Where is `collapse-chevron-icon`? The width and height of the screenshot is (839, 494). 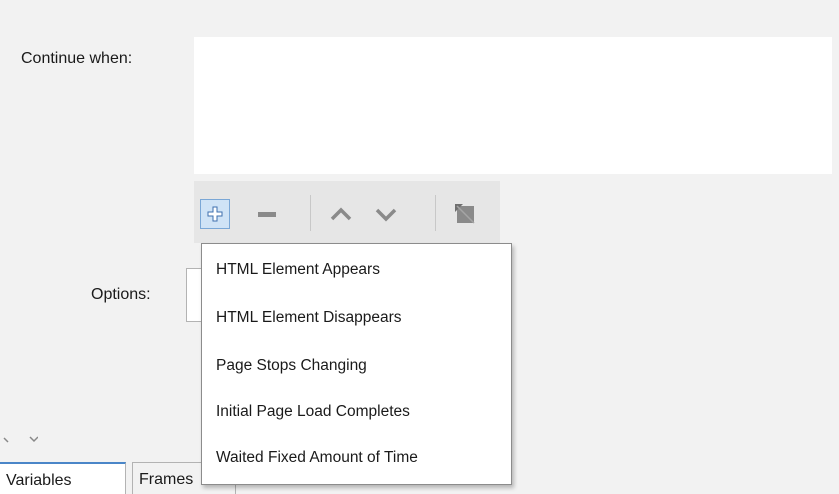
collapse-chevron-icon is located at coordinates (21, 439).